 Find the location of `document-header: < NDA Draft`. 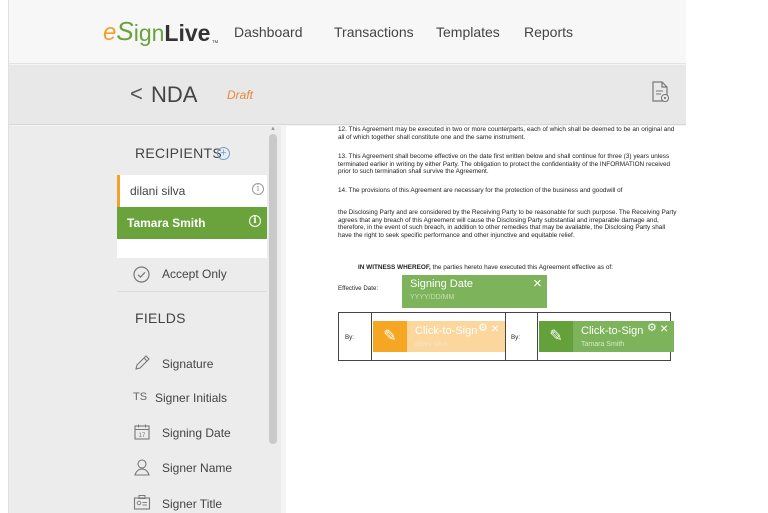

document-header: < NDA Draft is located at coordinates (347, 95).